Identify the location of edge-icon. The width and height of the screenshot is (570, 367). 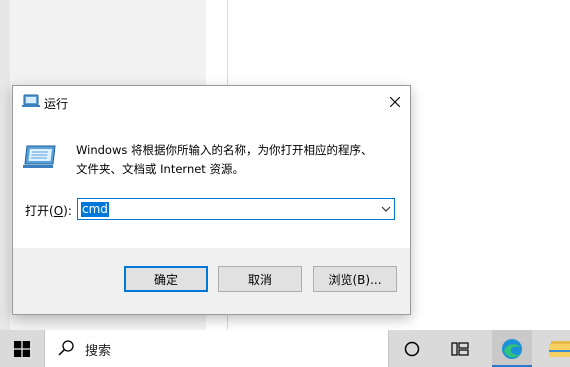
(512, 348).